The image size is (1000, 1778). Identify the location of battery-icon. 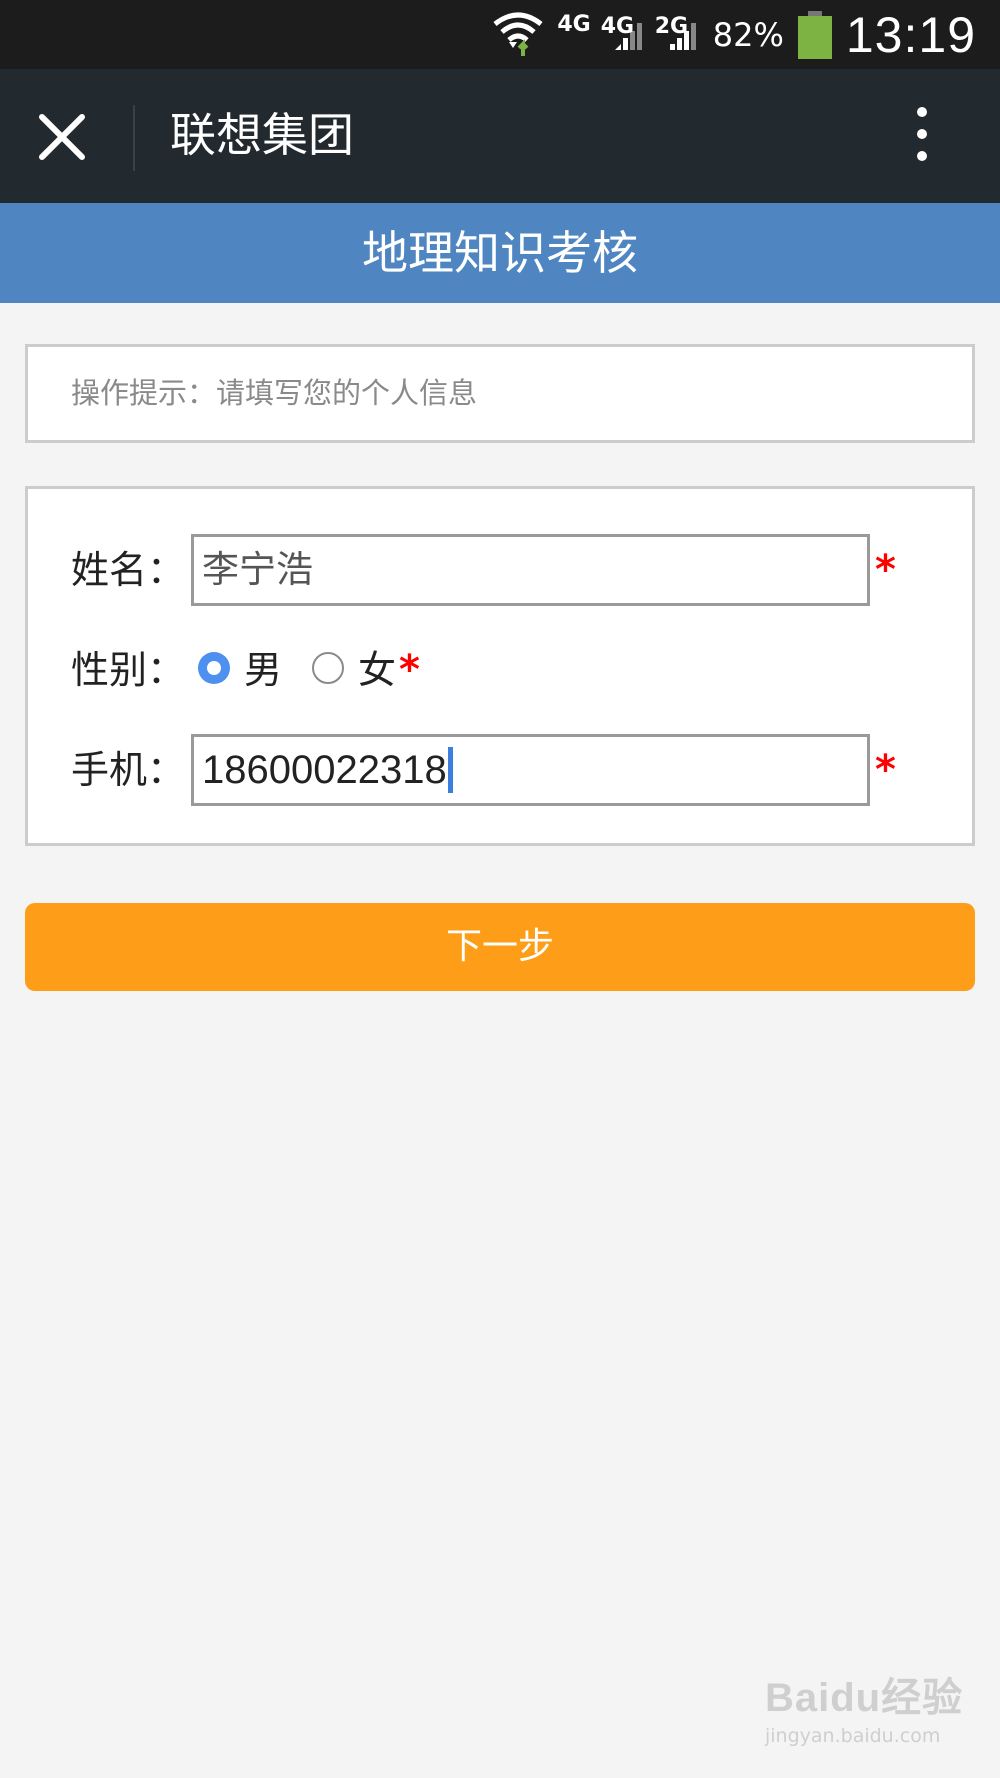
(814, 34).